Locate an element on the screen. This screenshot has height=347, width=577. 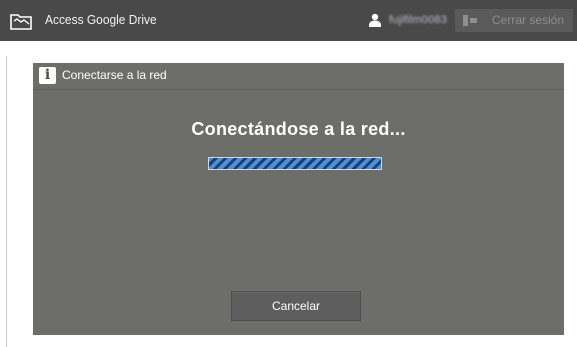
progress-bar is located at coordinates (295, 163).